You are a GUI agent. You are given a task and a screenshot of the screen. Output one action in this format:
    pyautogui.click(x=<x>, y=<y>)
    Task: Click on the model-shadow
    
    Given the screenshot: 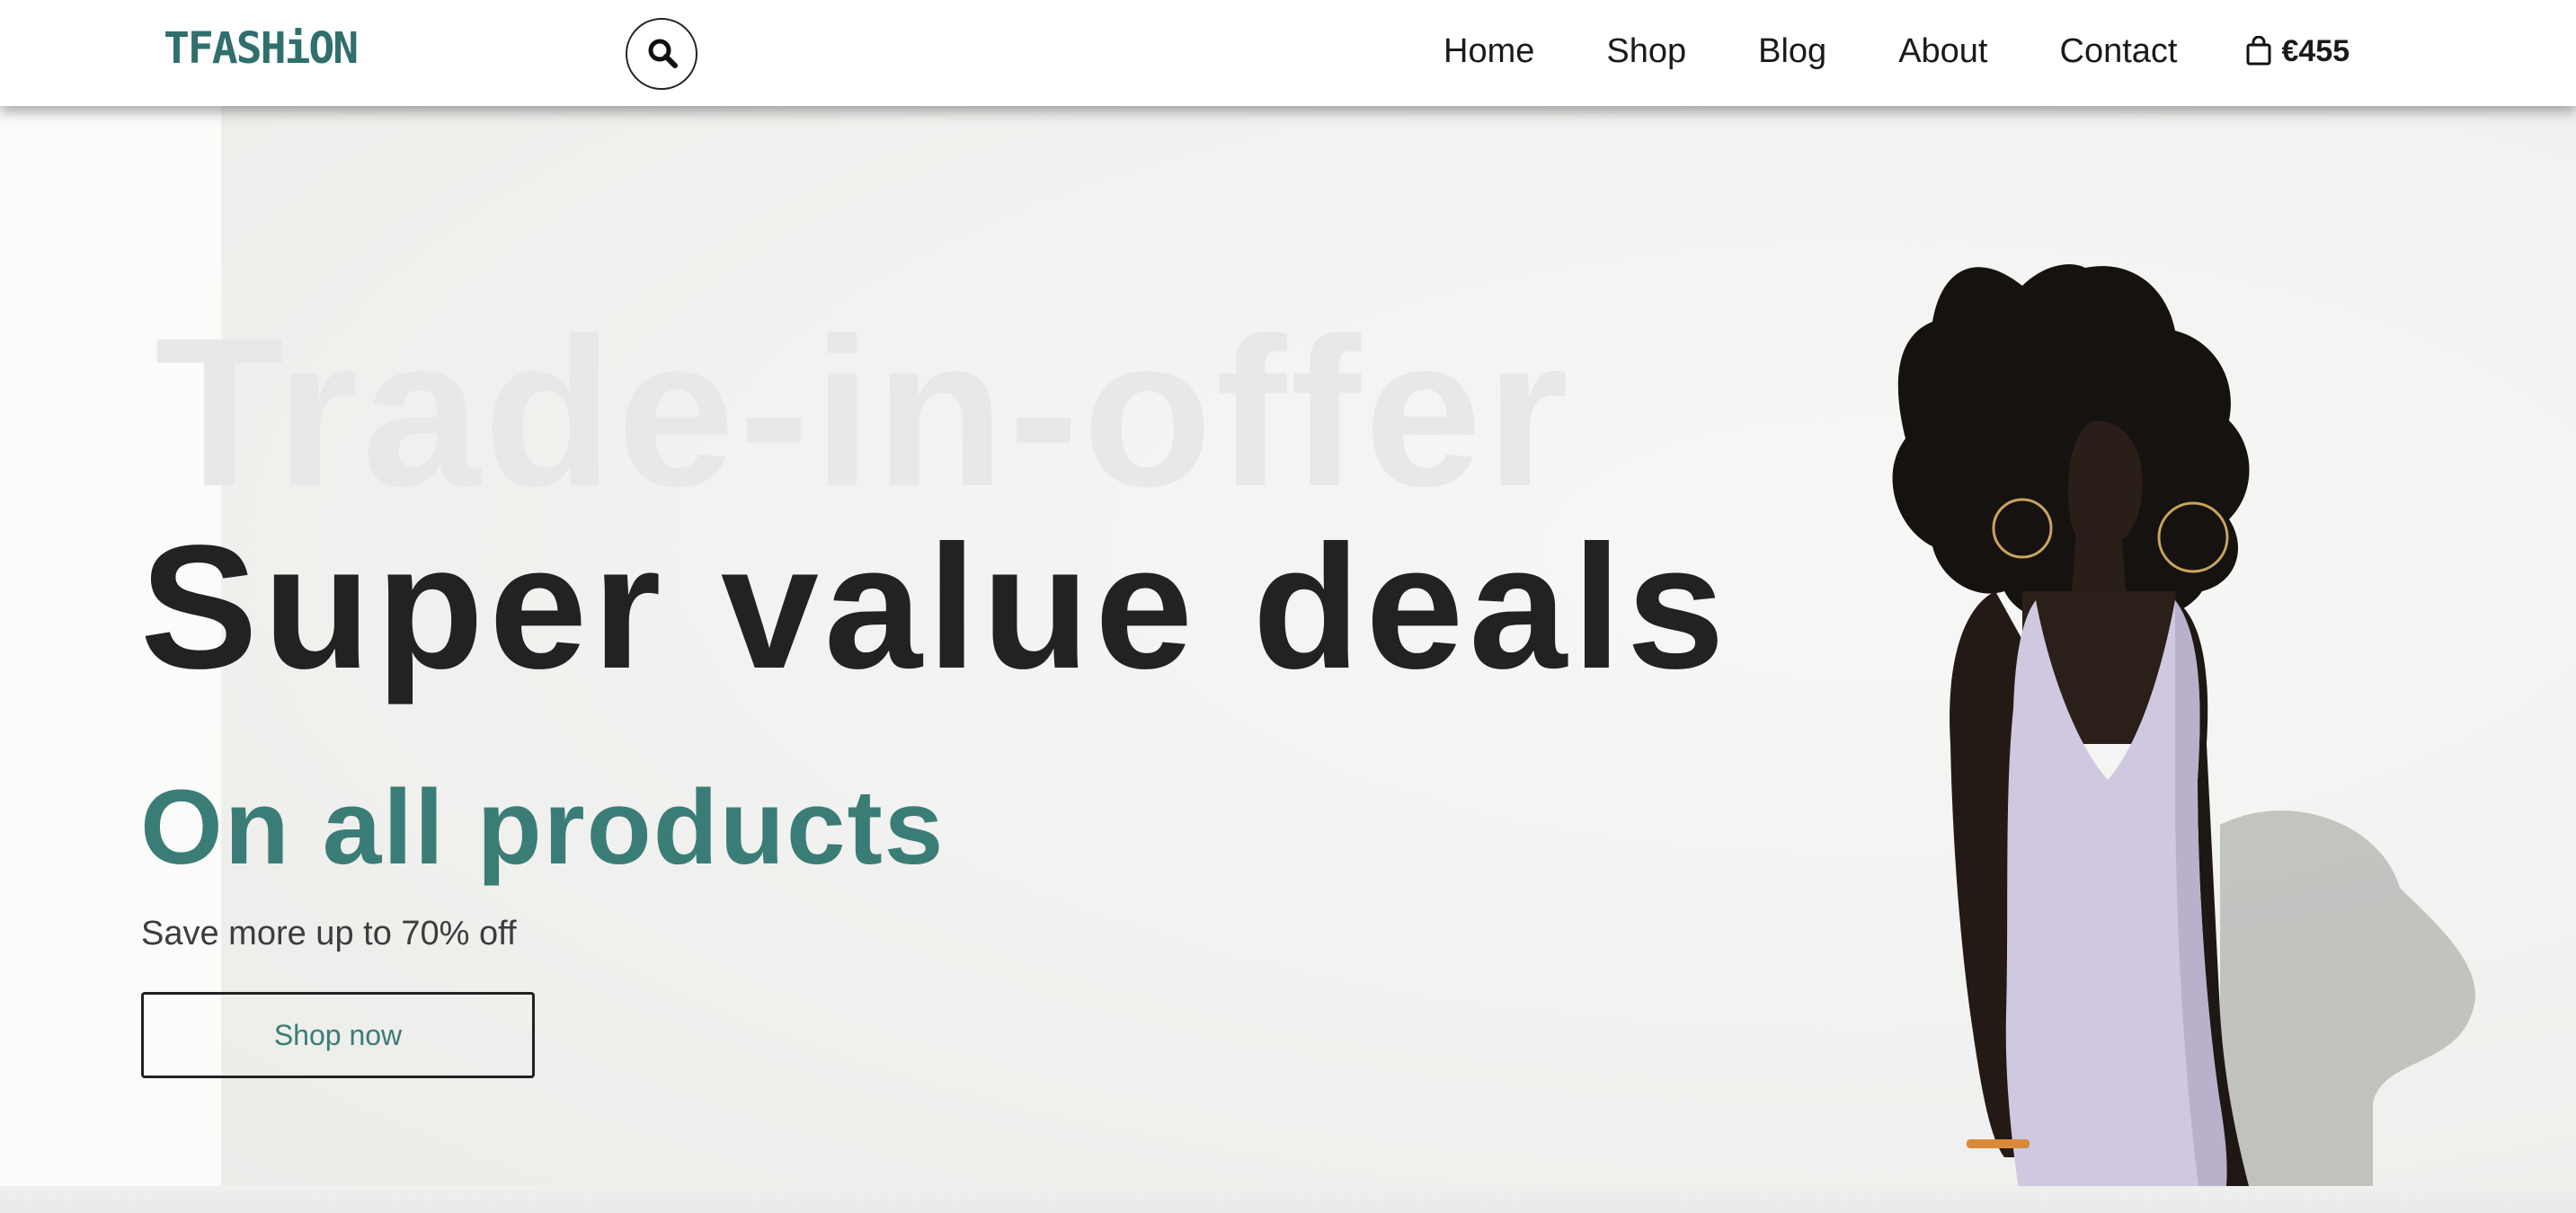 What is the action you would take?
    pyautogui.click(x=2347, y=1011)
    